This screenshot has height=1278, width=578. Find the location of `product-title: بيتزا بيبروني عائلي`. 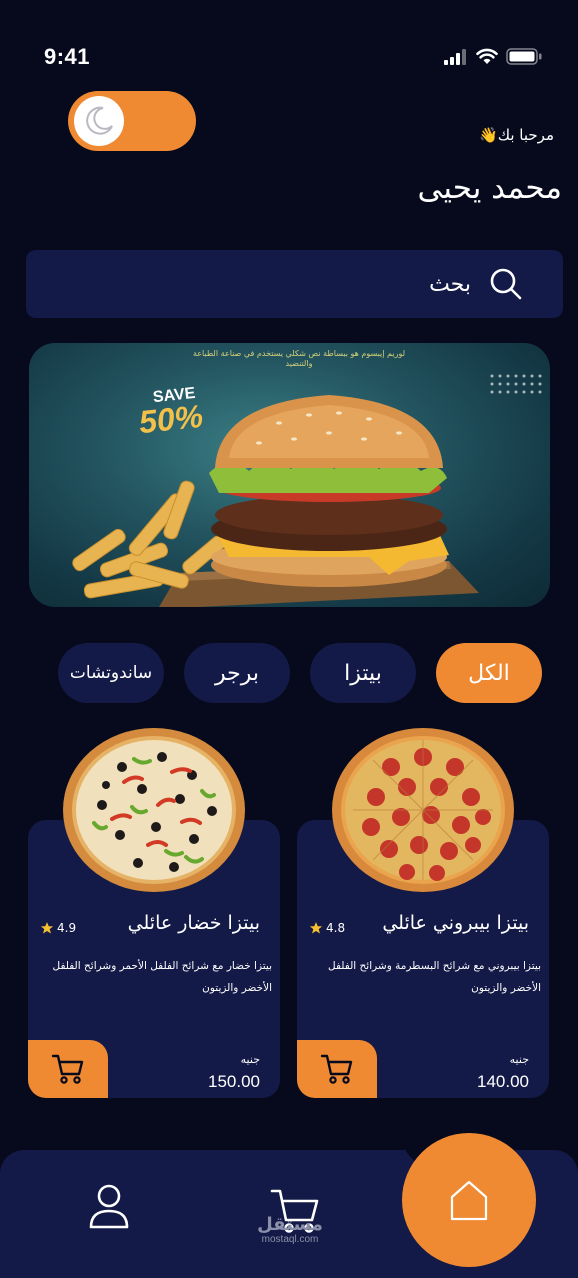

product-title: بيتزا بيبروني عائلي is located at coordinates (455, 923).